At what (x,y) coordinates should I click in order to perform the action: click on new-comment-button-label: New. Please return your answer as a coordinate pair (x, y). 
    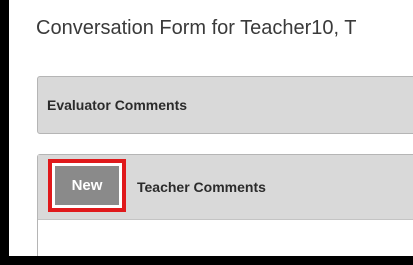
    Looking at the image, I should click on (87, 185).